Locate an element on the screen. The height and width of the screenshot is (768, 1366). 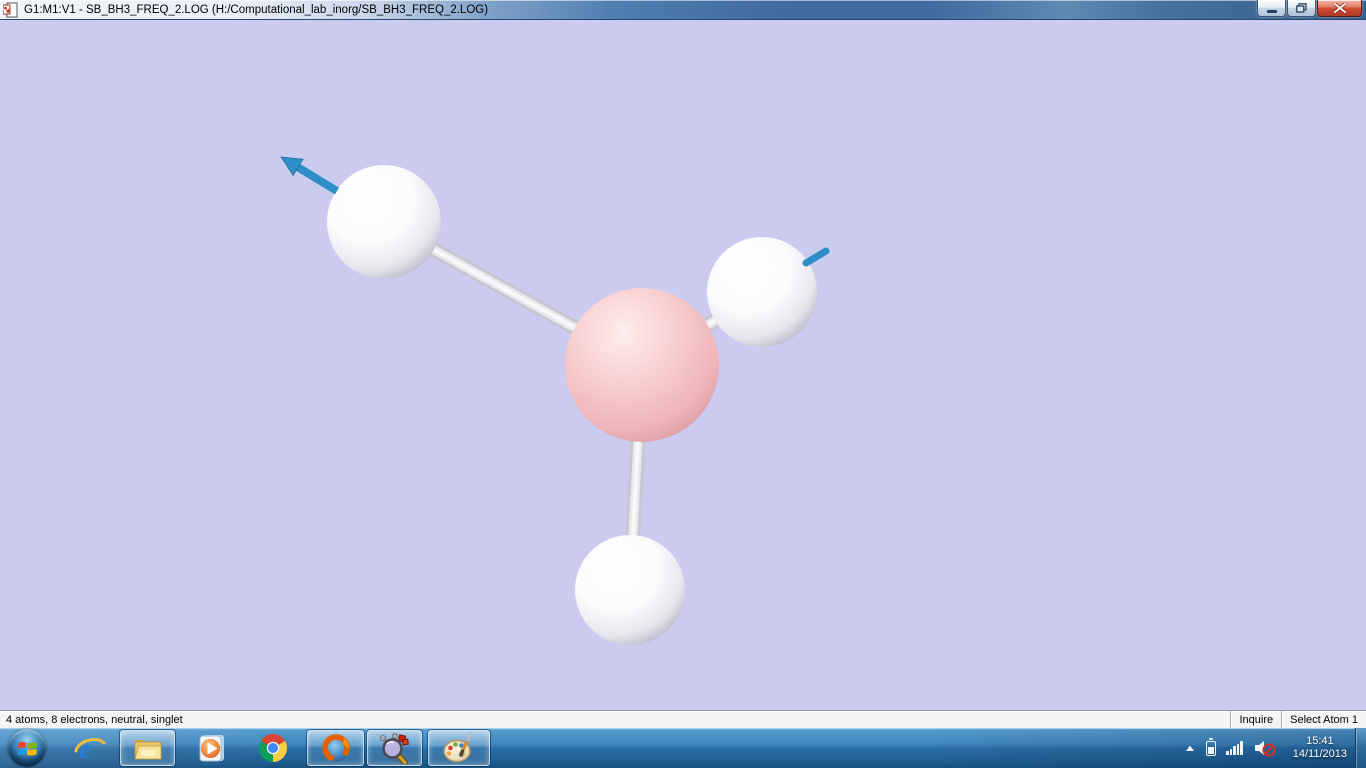
close-icon is located at coordinates (1339, 8).